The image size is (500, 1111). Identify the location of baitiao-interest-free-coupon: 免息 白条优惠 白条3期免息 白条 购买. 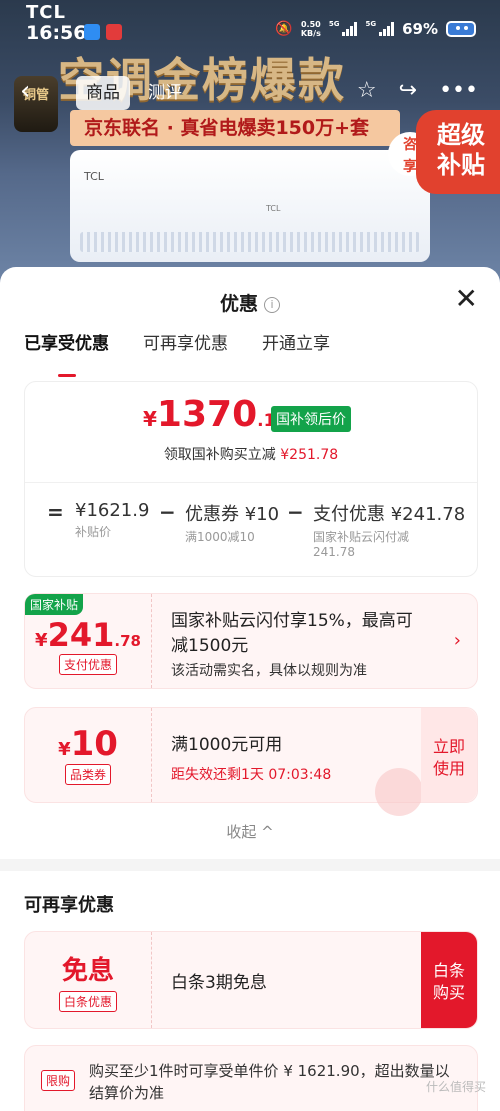
(251, 980).